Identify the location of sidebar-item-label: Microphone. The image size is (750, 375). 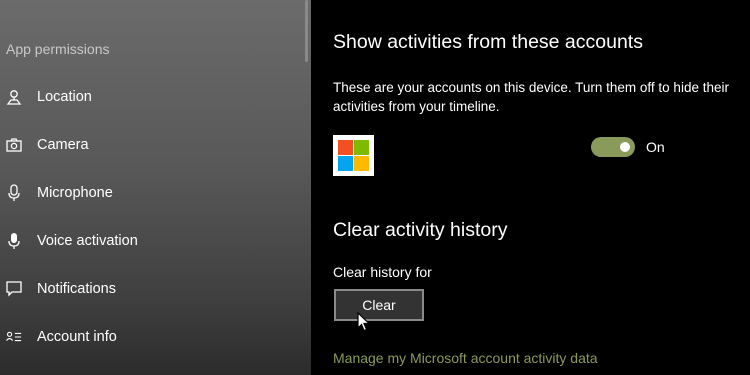
(75, 193).